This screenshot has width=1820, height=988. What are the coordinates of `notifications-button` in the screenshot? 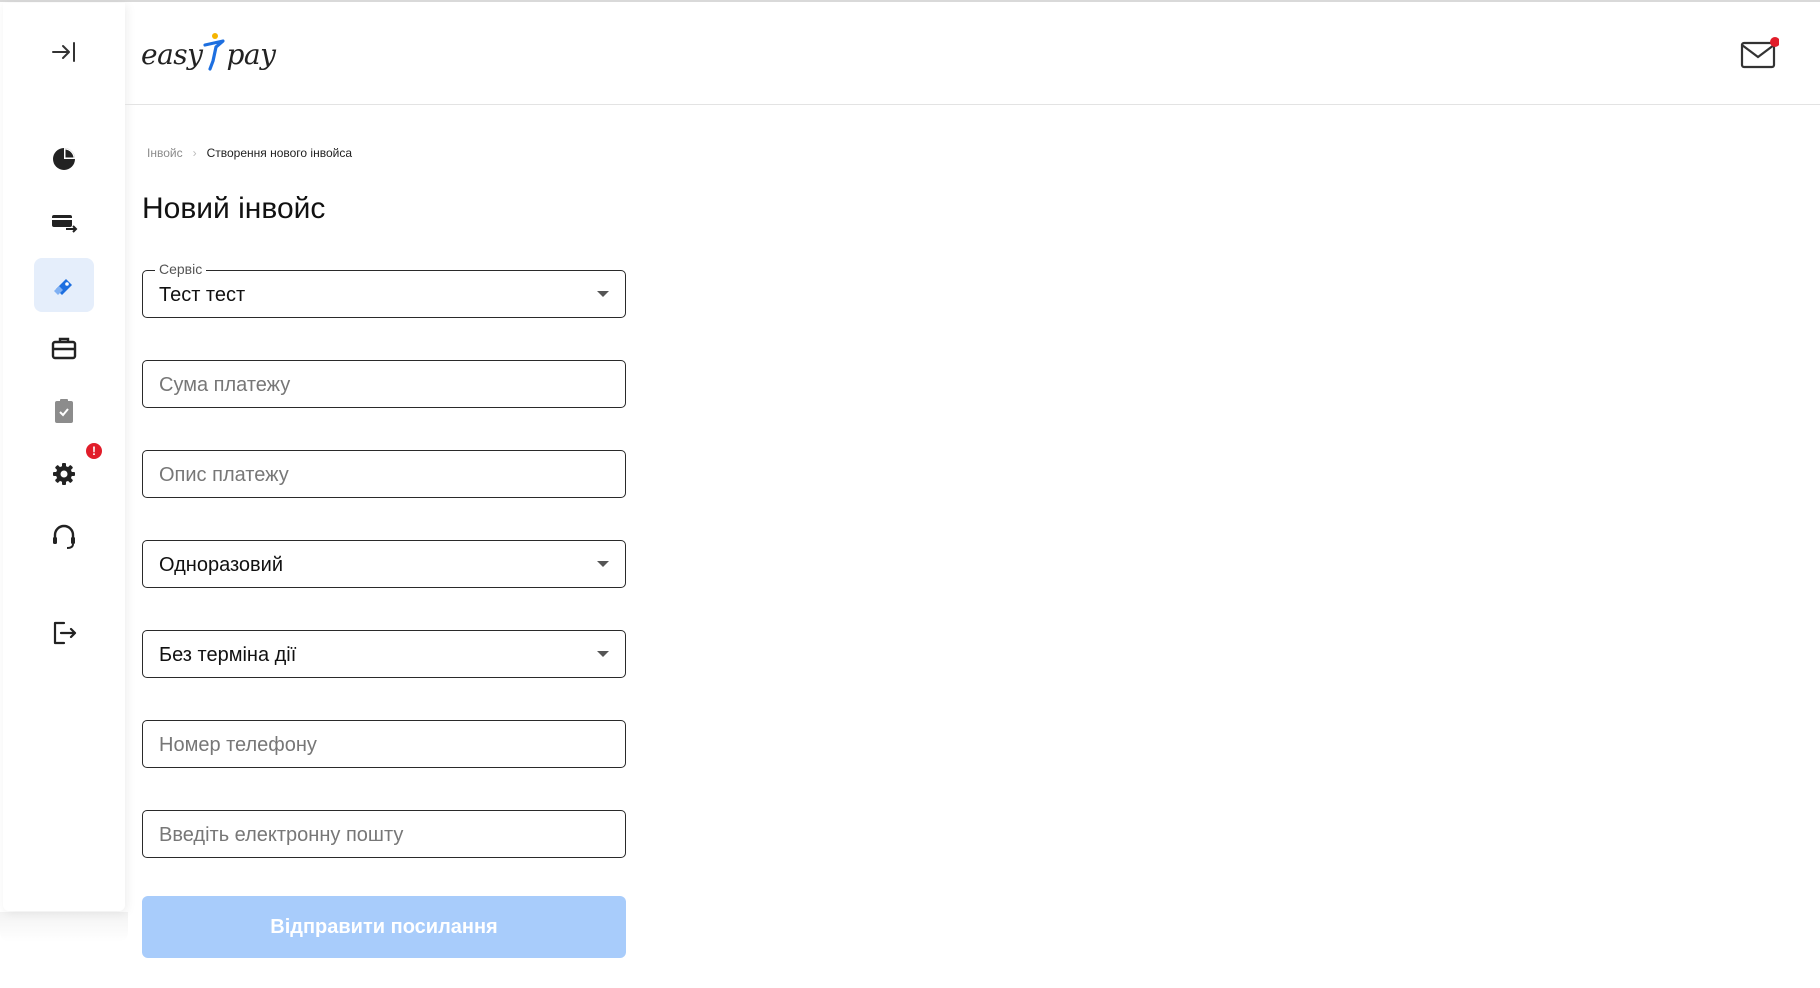 It's located at (1759, 54).